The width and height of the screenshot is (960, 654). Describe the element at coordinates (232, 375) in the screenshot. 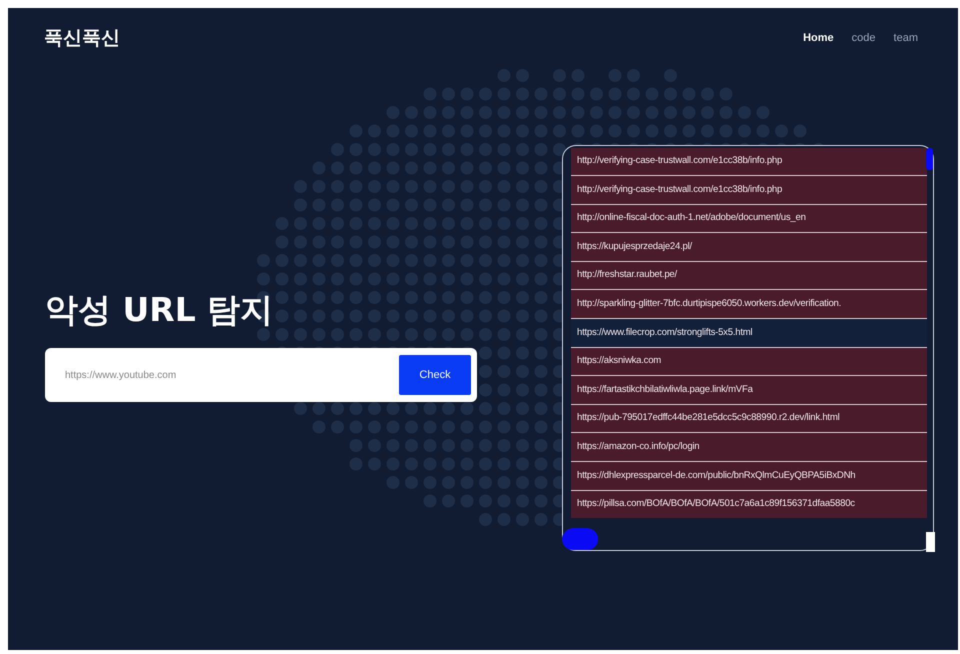

I see `url-input-field: https://www.youtube.com` at that location.